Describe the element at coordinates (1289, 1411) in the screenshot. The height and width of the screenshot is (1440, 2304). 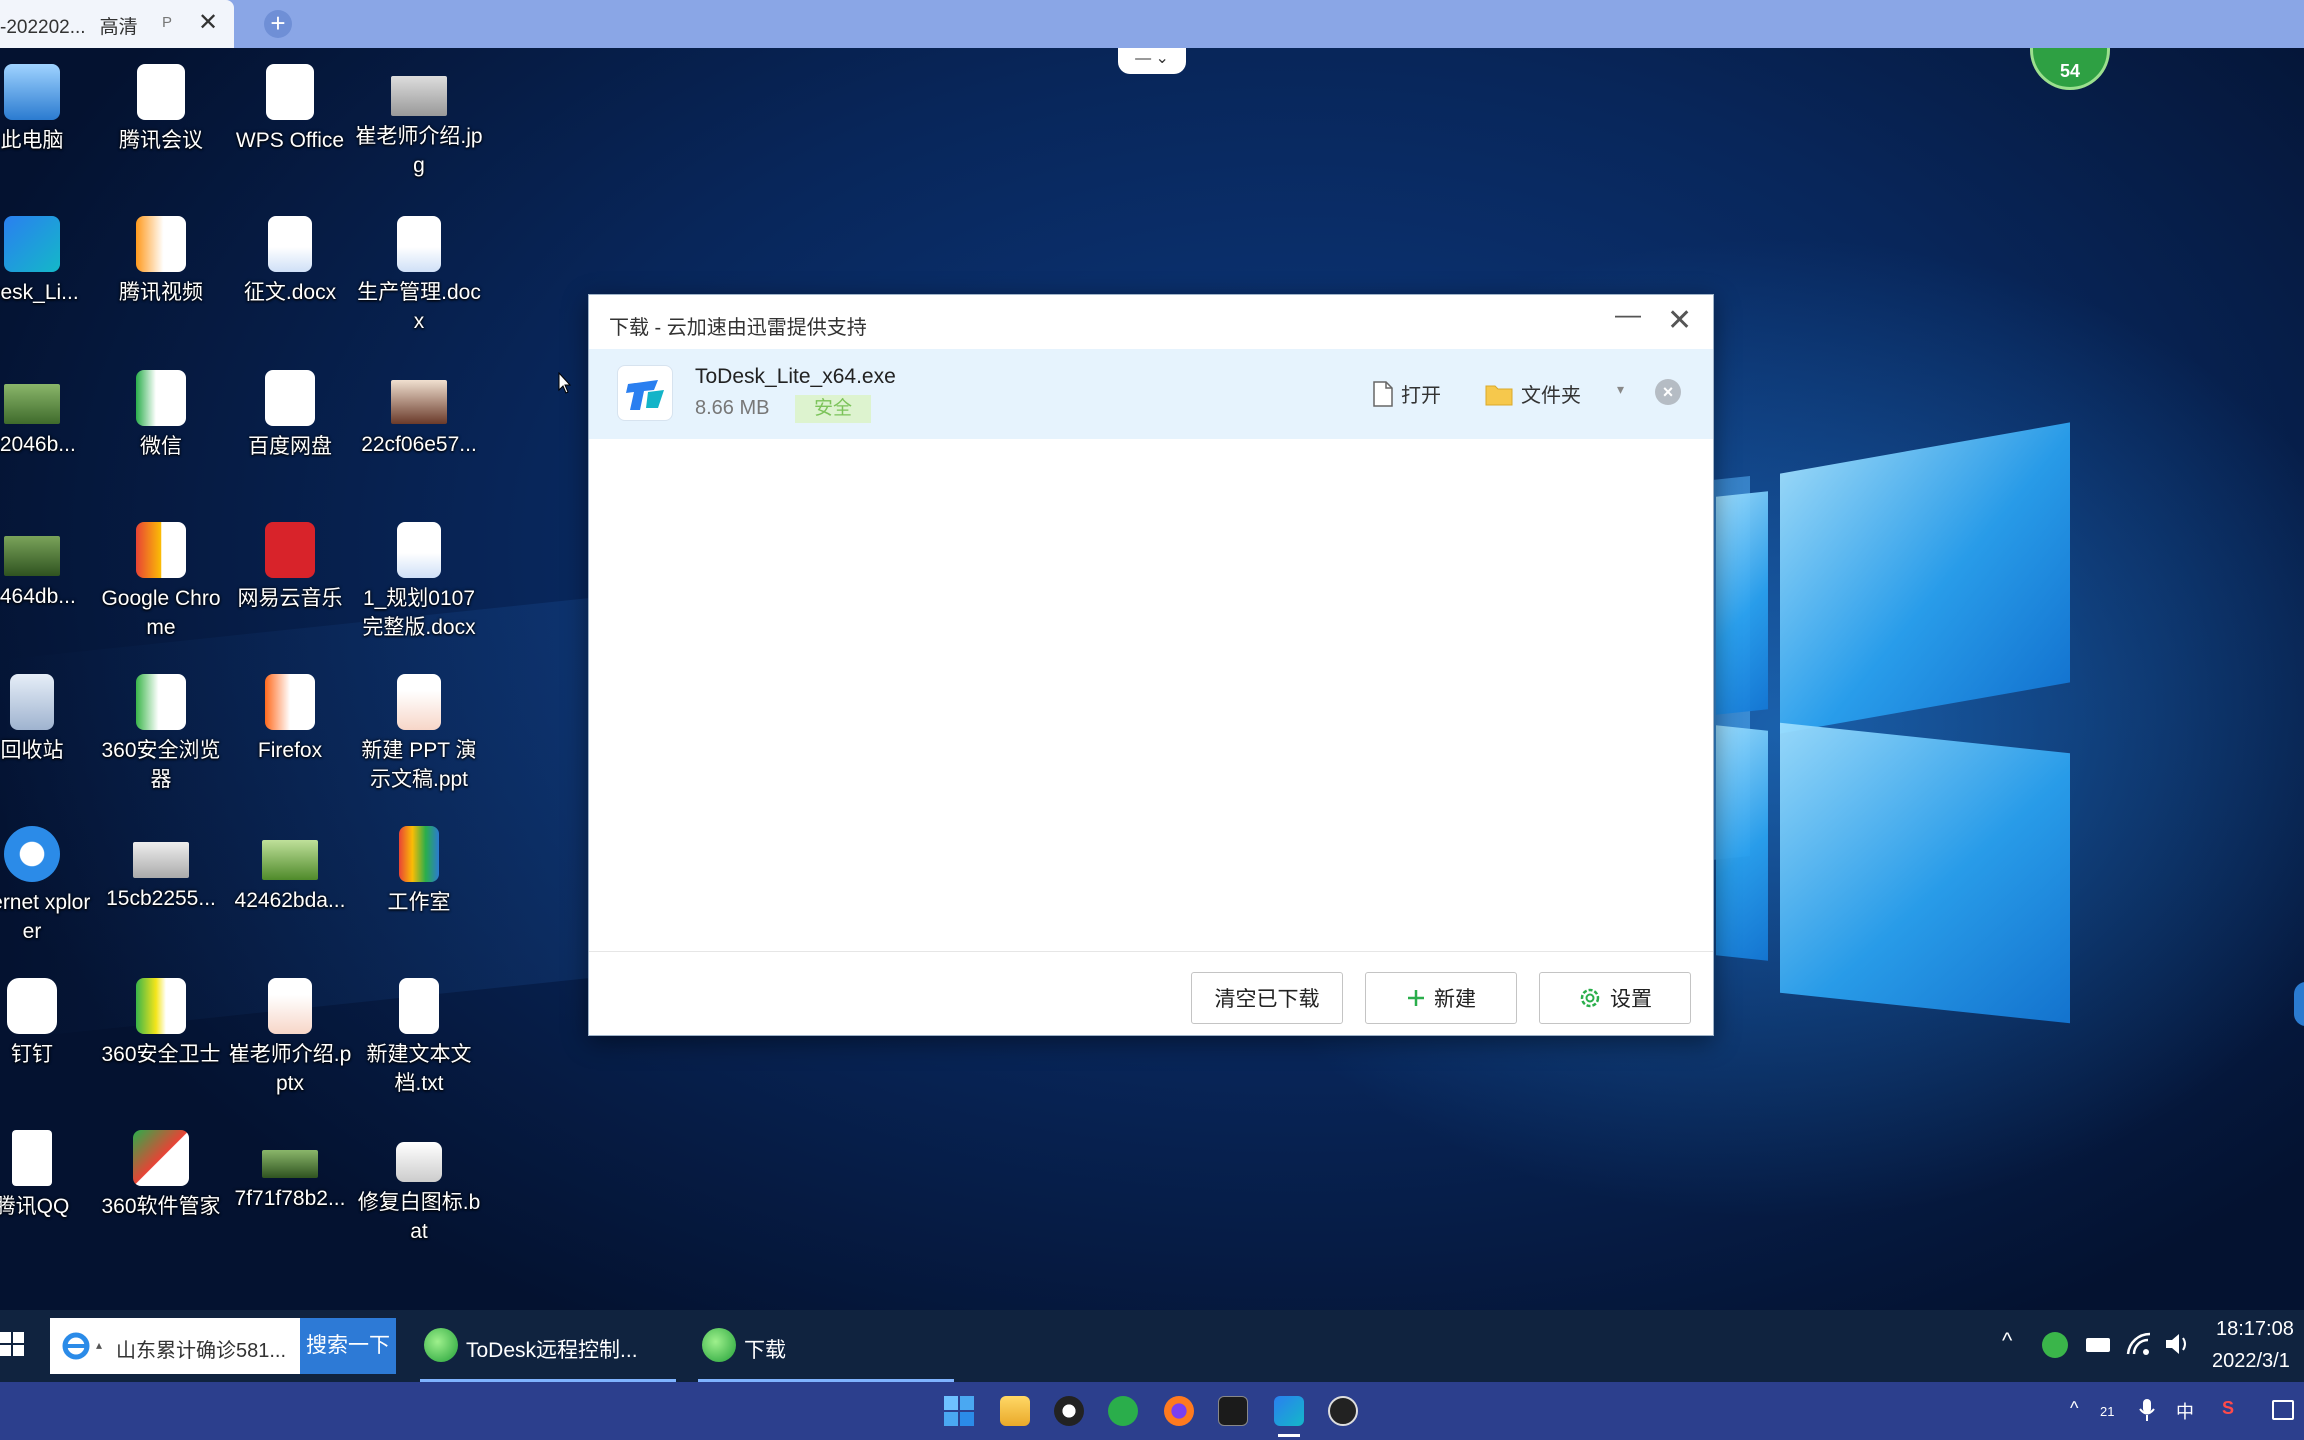
I see `todesk-icon` at that location.